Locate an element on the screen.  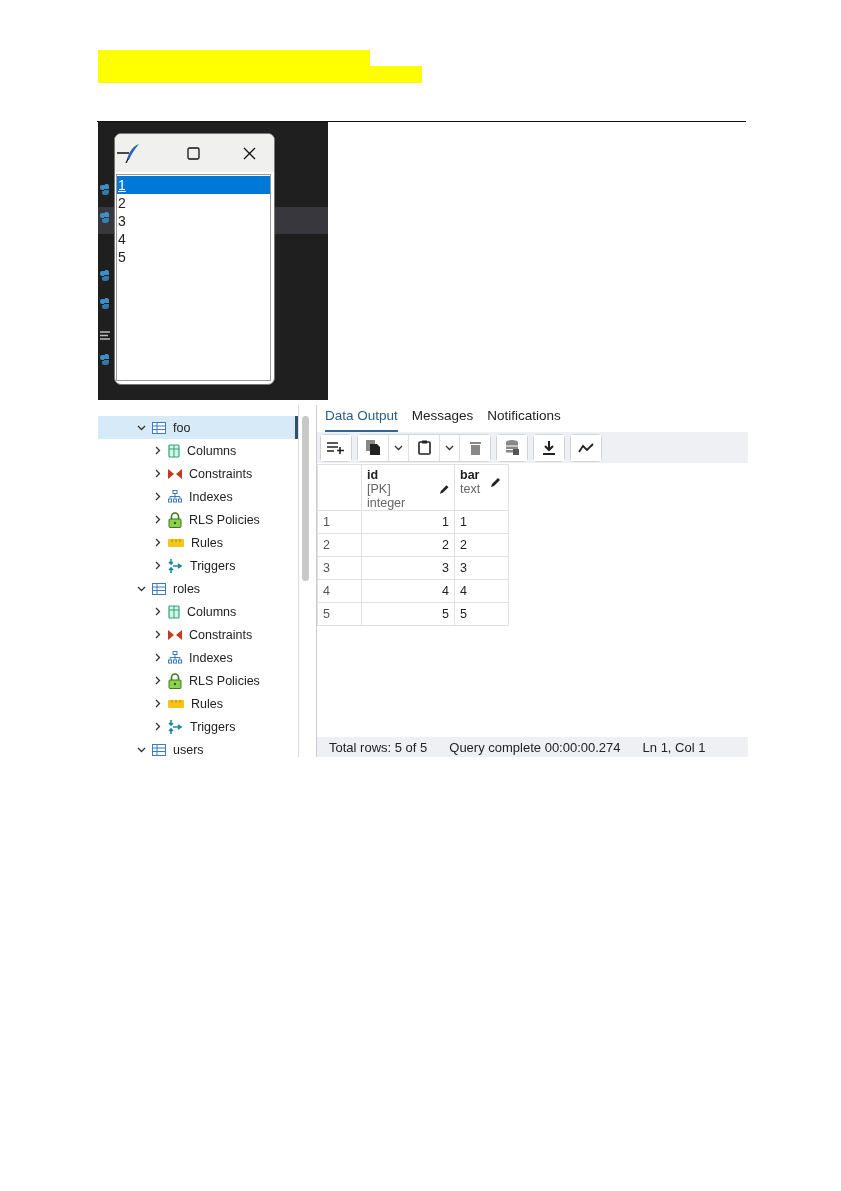
download-button is located at coordinates (549, 447).